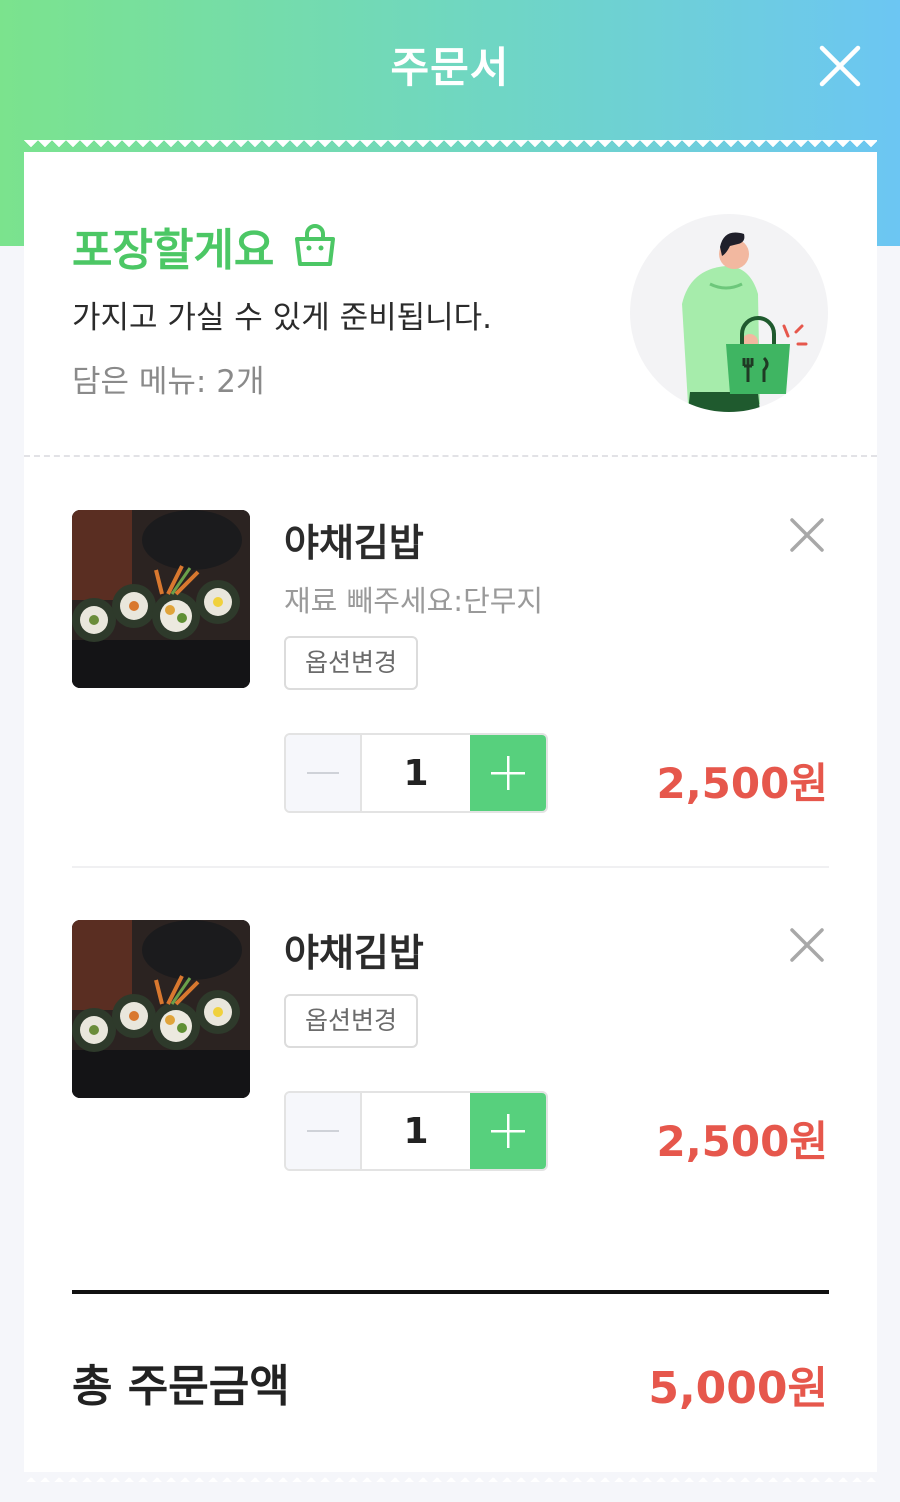 Image resolution: width=900 pixels, height=1502 pixels. What do you see at coordinates (450, 456) in the screenshot?
I see `section-divider` at bounding box center [450, 456].